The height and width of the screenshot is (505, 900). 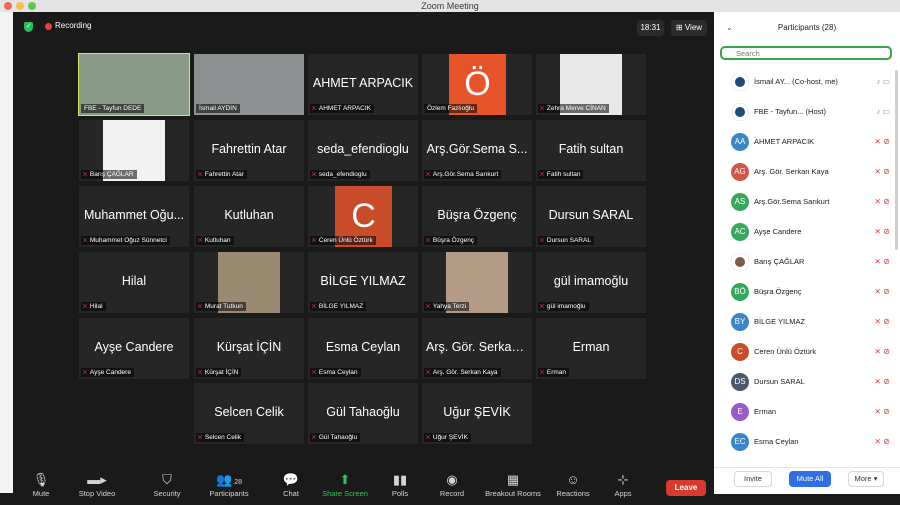 I want to click on video-tile: Esma Ceylan ⨯ Esma Ceylan, so click(x=363, y=348).